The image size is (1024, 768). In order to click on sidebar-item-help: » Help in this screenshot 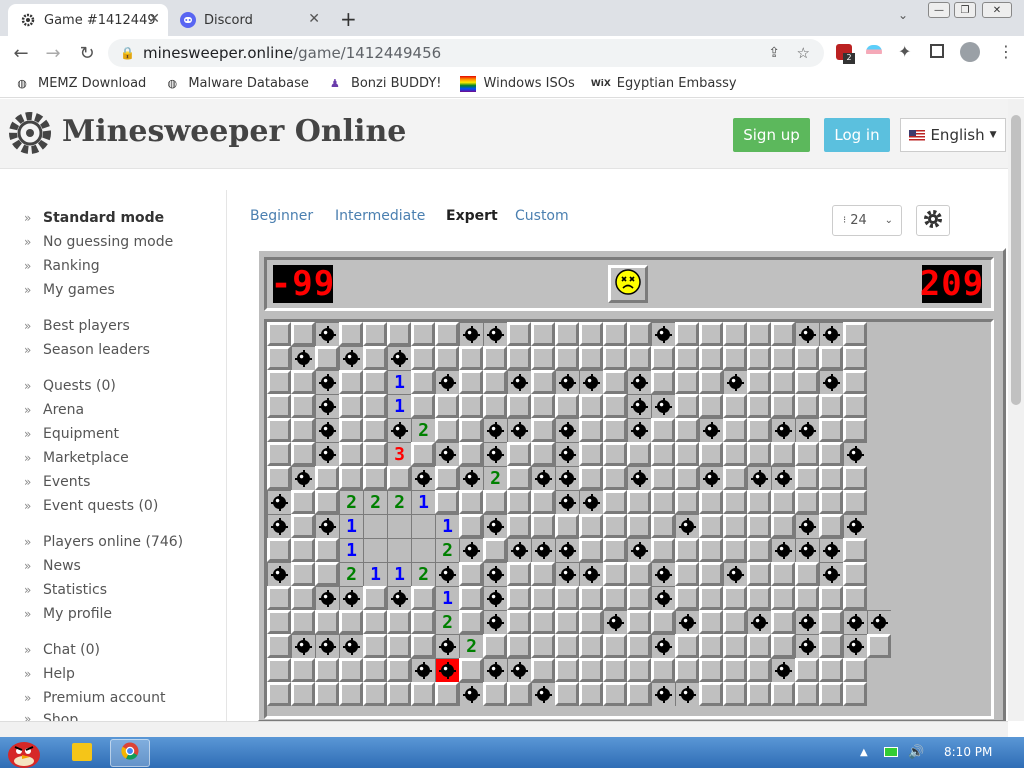, I will do `click(49, 674)`.